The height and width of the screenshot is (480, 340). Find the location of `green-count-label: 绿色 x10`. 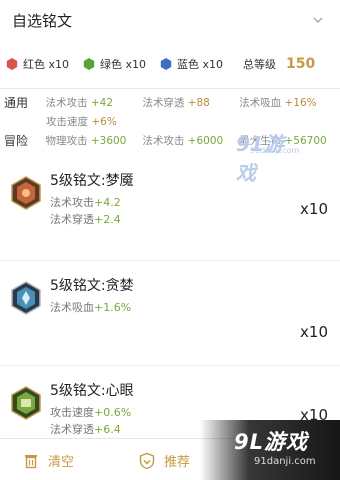

green-count-label: 绿色 x10 is located at coordinates (123, 64).